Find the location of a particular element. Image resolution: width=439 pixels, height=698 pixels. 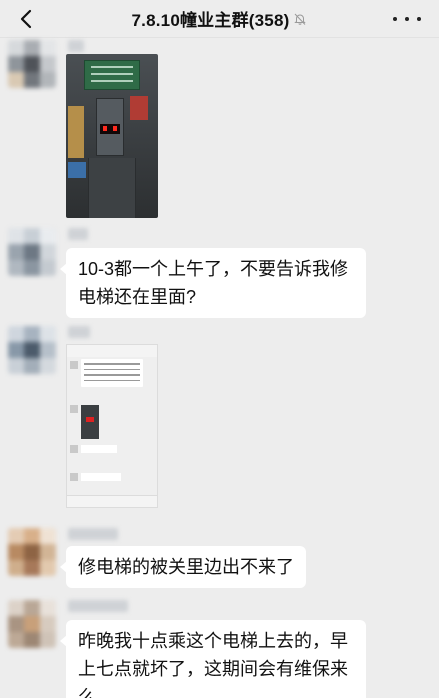

wall-poster is located at coordinates (76, 132).